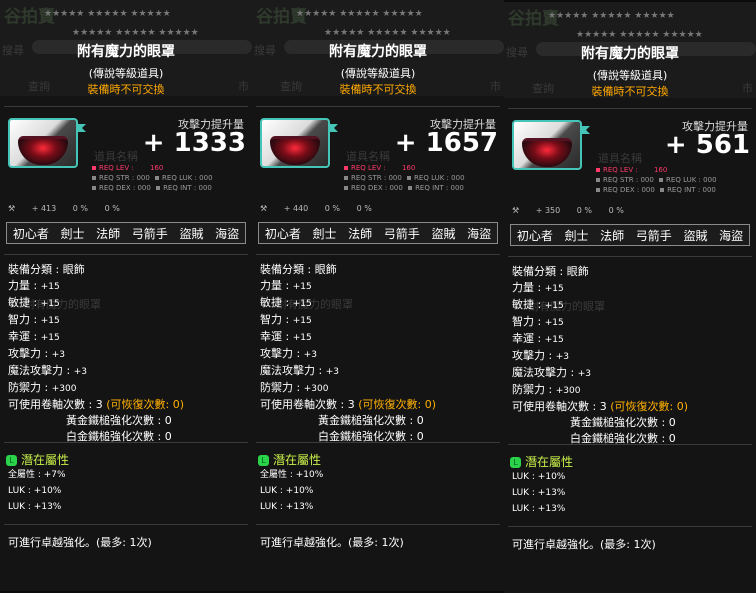 The width and height of the screenshot is (756, 593). I want to click on item-name: 附有魔力的眼罩, so click(126, 52).